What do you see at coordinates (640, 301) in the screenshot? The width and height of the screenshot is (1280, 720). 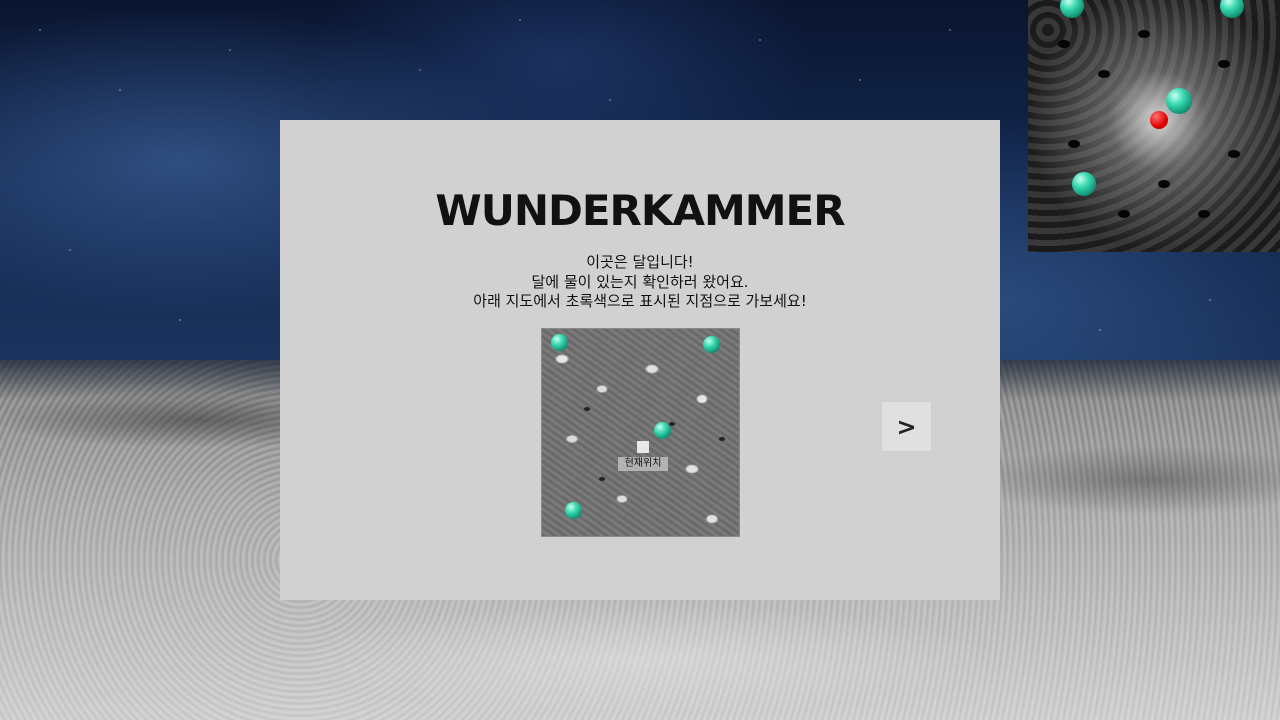 I see `intro-line-3: 아래 지도에서 초록색으로 표시된 지점으로 가보세요!` at bounding box center [640, 301].